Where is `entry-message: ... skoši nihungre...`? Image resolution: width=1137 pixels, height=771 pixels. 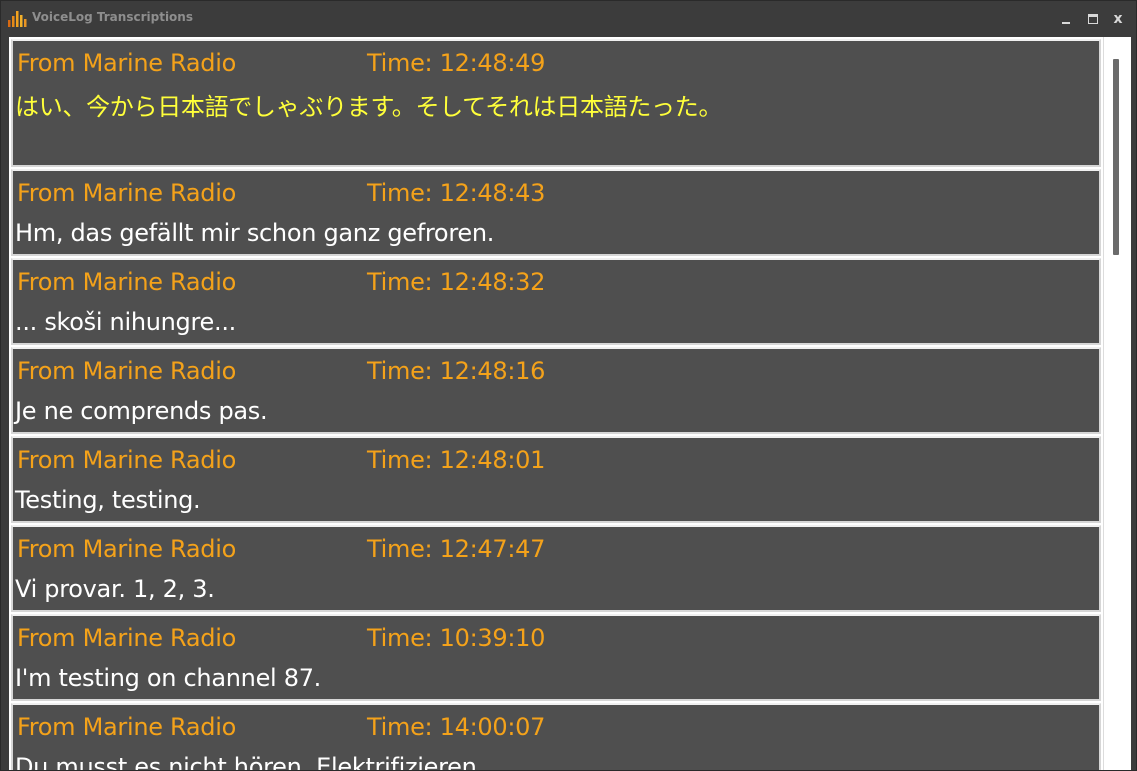
entry-message: ... skoši nihungre... is located at coordinates (125, 322).